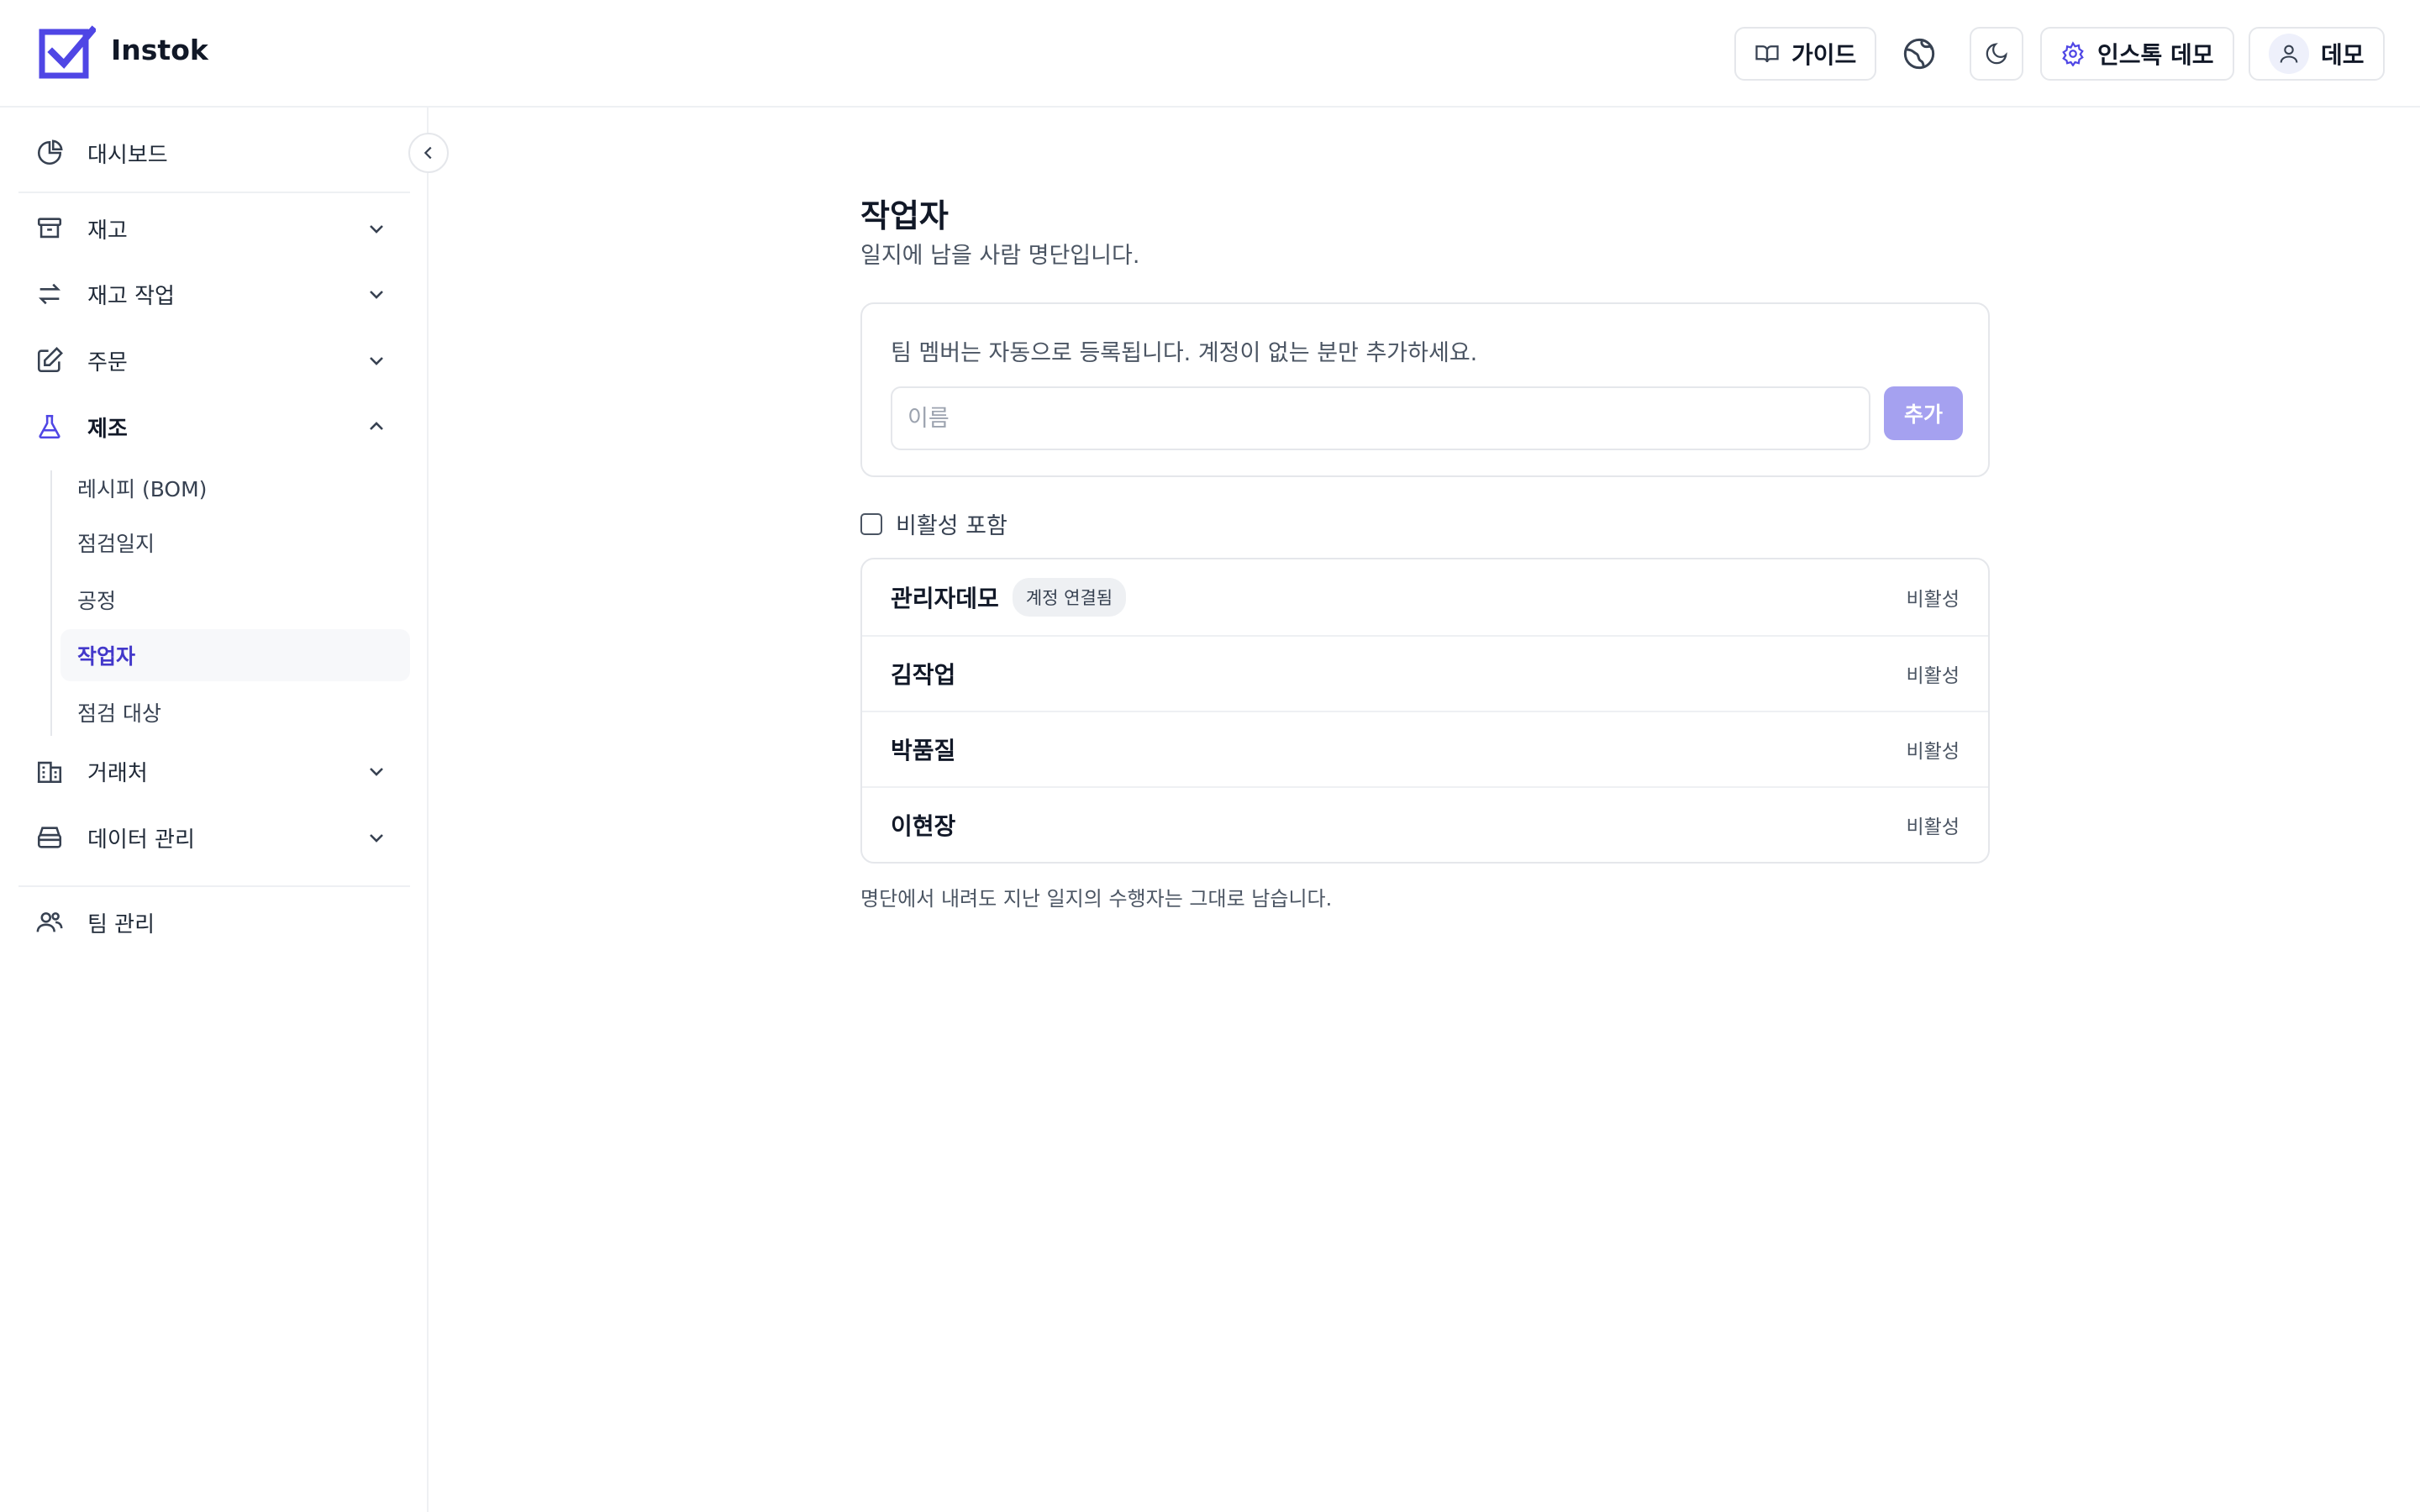 This screenshot has width=2420, height=1512. I want to click on sidebar-item-label: 팀 관리, so click(121, 924).